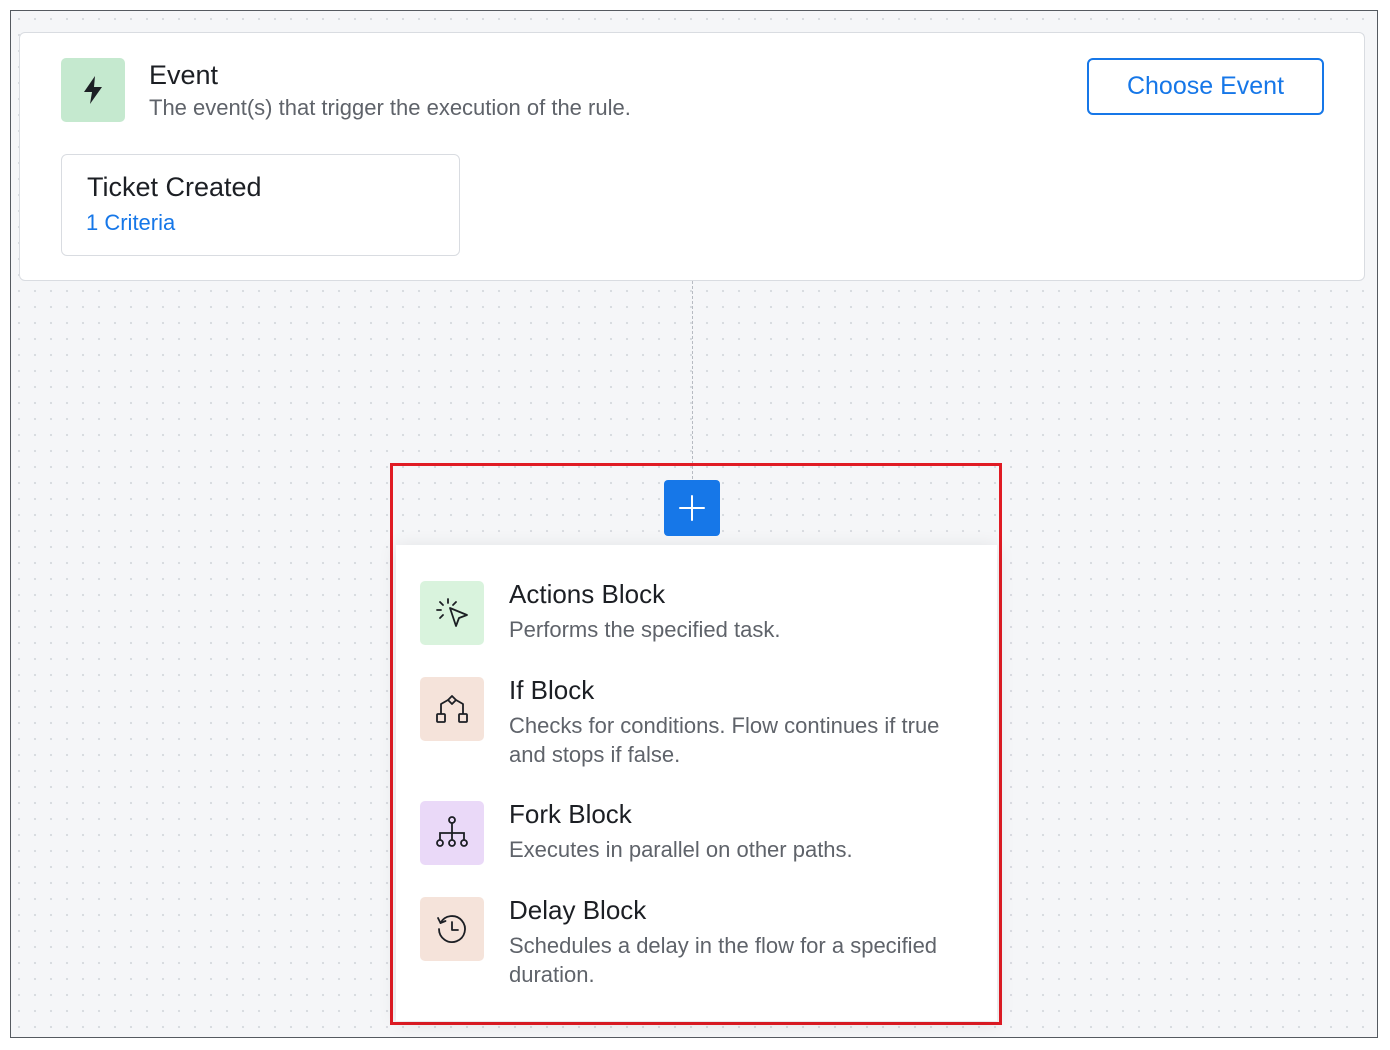 The width and height of the screenshot is (1390, 1050). I want to click on plus-icon, so click(692, 508).